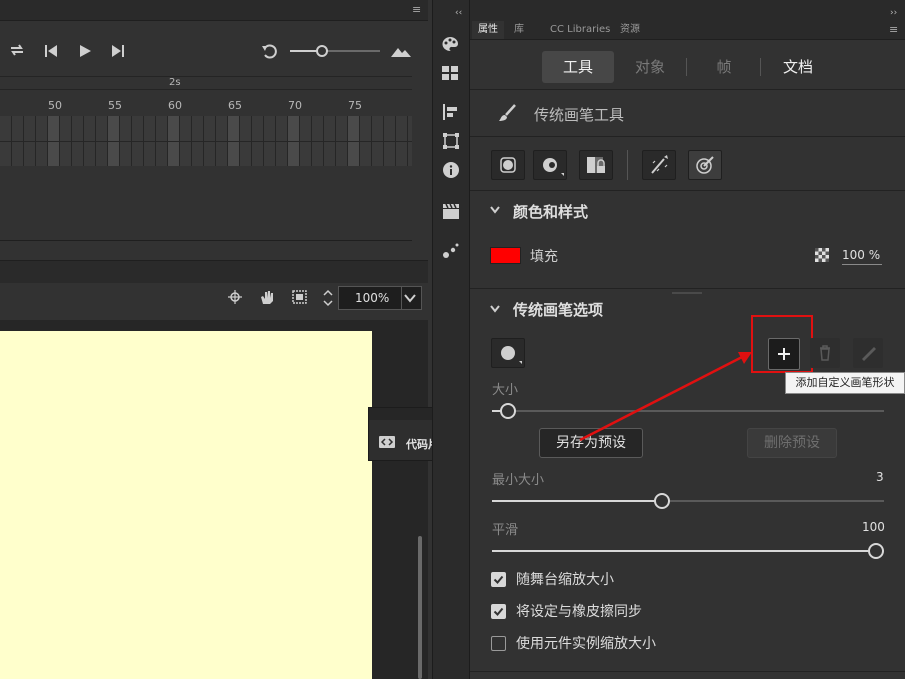 Image resolution: width=905 pixels, height=679 pixels. What do you see at coordinates (650, 67) in the screenshot?
I see `segment-object: 对象` at bounding box center [650, 67].